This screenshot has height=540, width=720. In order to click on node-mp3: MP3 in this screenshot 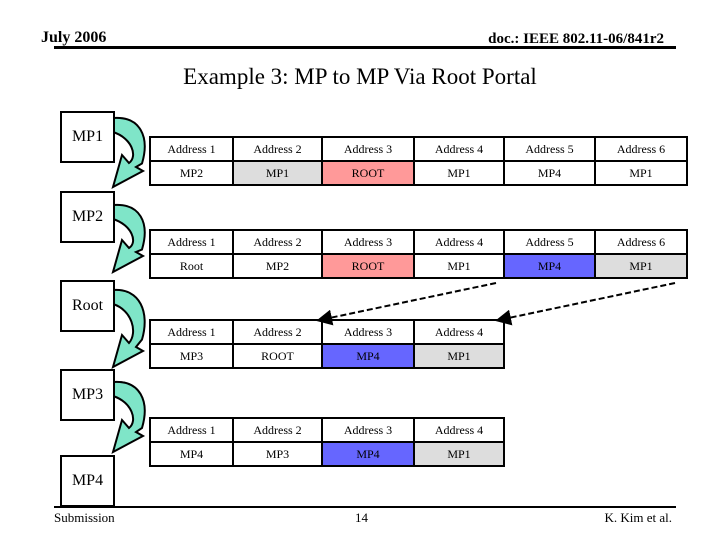, I will do `click(87, 395)`.